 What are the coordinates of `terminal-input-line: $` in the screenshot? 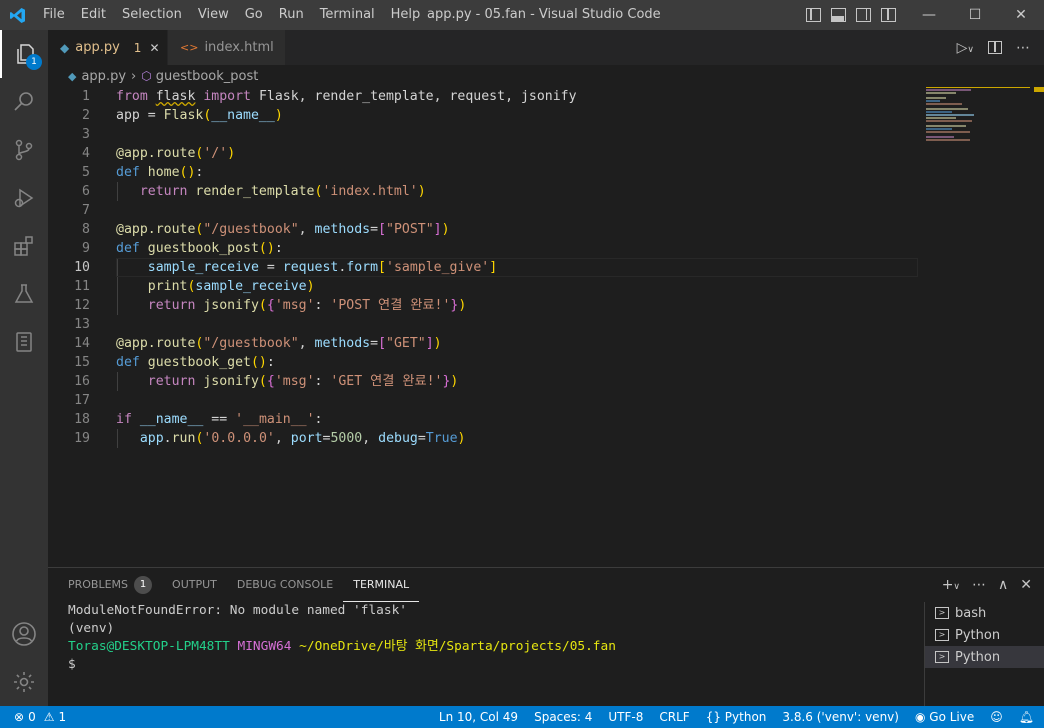 It's located at (493, 665).